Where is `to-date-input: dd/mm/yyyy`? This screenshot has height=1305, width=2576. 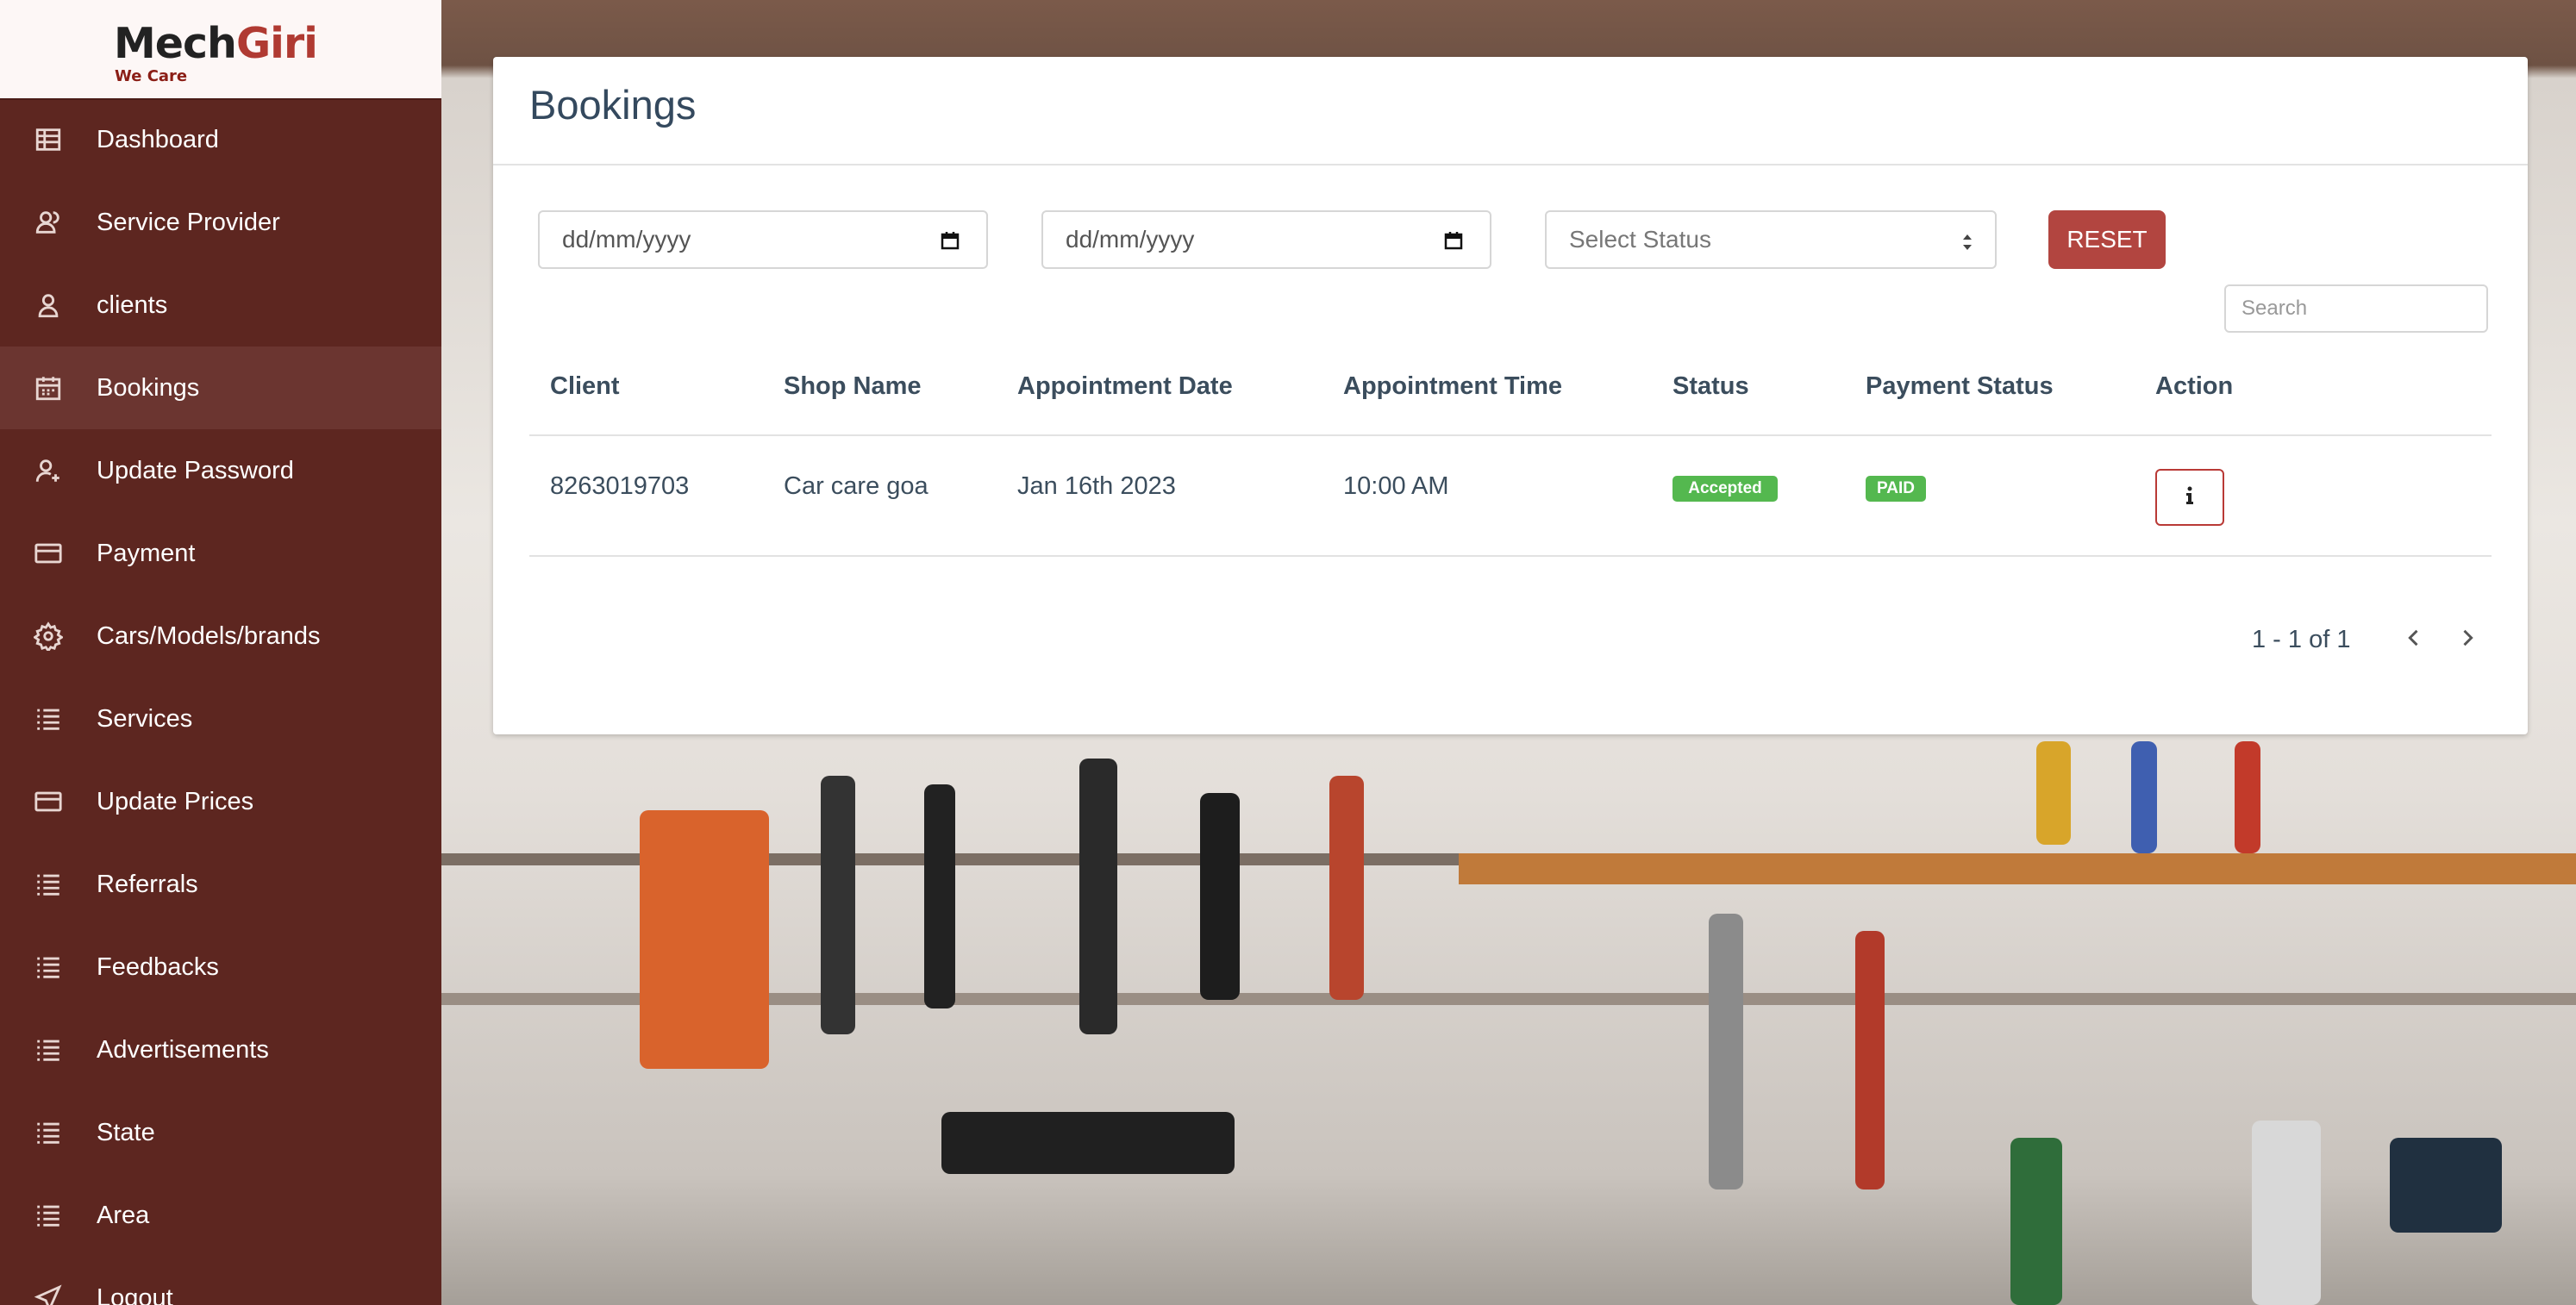 to-date-input: dd/mm/yyyy is located at coordinates (1266, 239).